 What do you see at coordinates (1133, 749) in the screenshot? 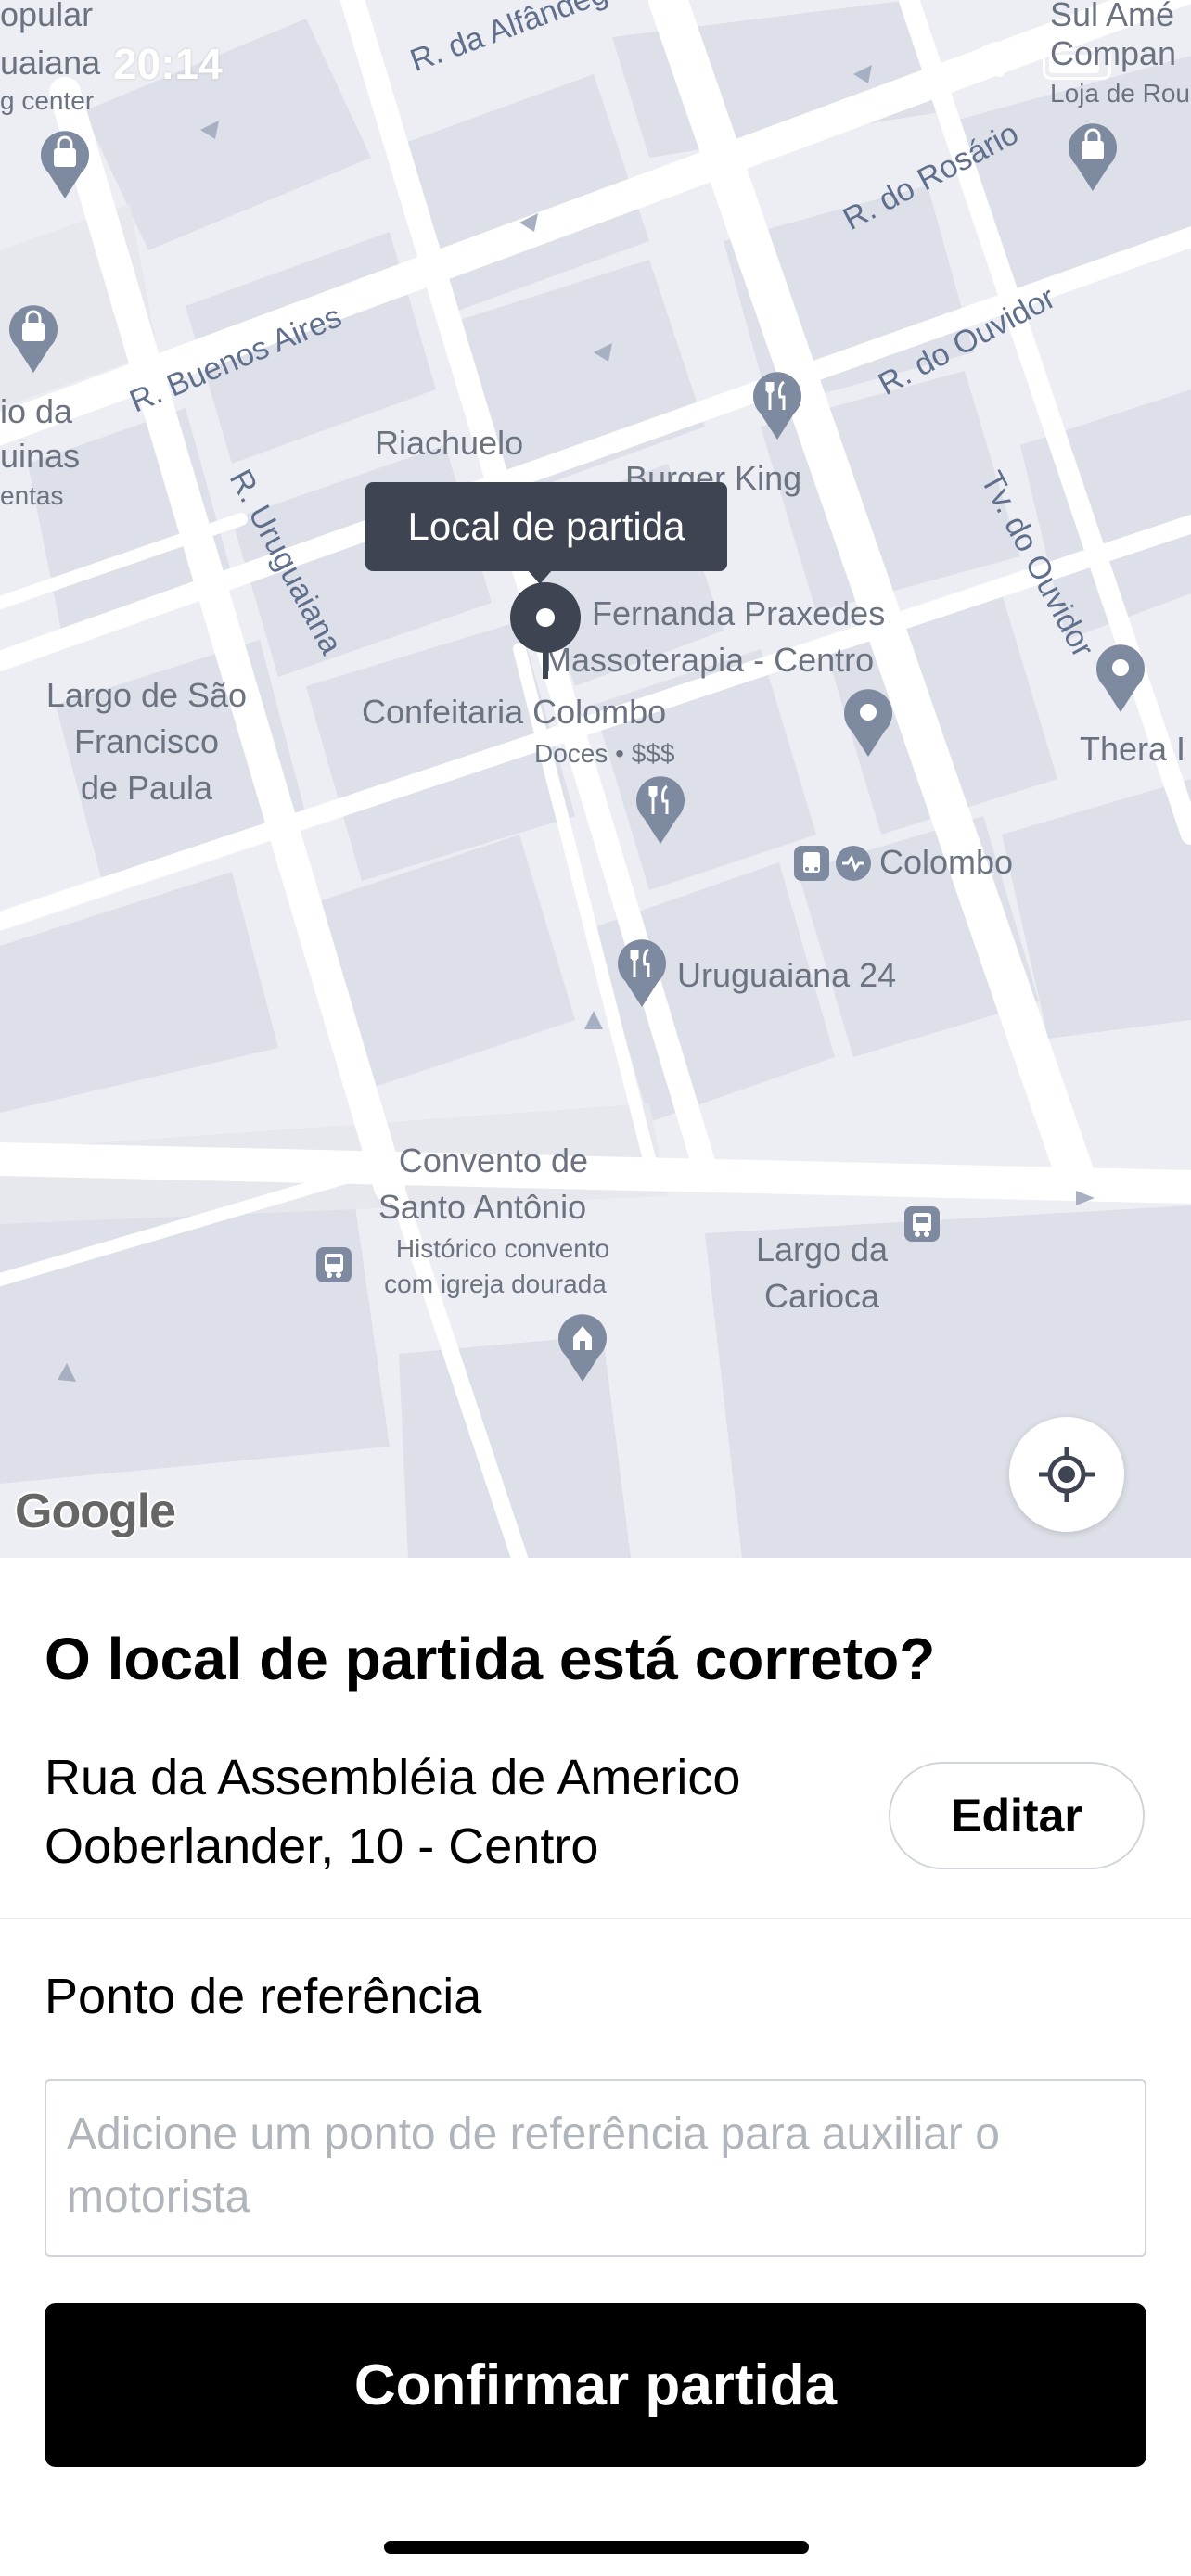
I see `place-label: Thera I` at bounding box center [1133, 749].